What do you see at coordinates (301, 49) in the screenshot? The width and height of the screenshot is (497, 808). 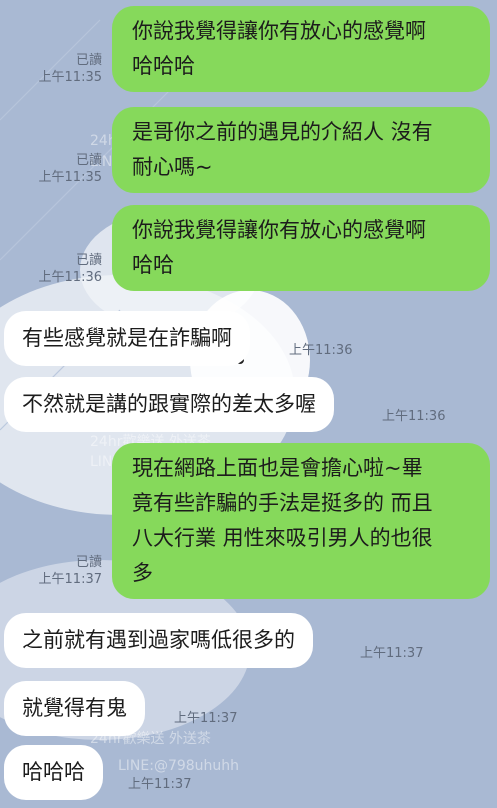 I see `message-bubble-outgoing: 你說我覺得讓你有放心的感覺啊 哈哈哈` at bounding box center [301, 49].